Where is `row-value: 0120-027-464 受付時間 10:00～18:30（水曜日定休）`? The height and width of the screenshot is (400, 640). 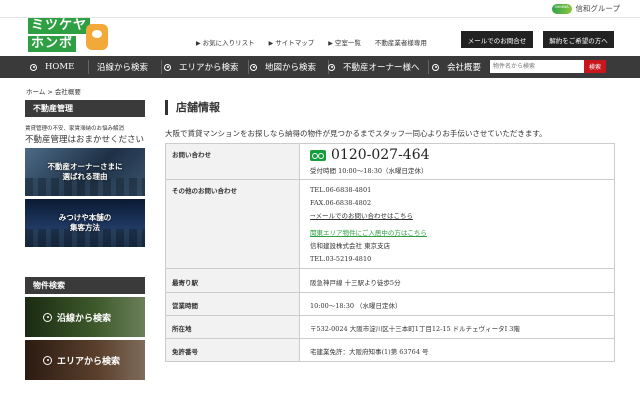
row-value: 0120-027-464 受付時間 10:00～18:30（水曜日定休） is located at coordinates (457, 161).